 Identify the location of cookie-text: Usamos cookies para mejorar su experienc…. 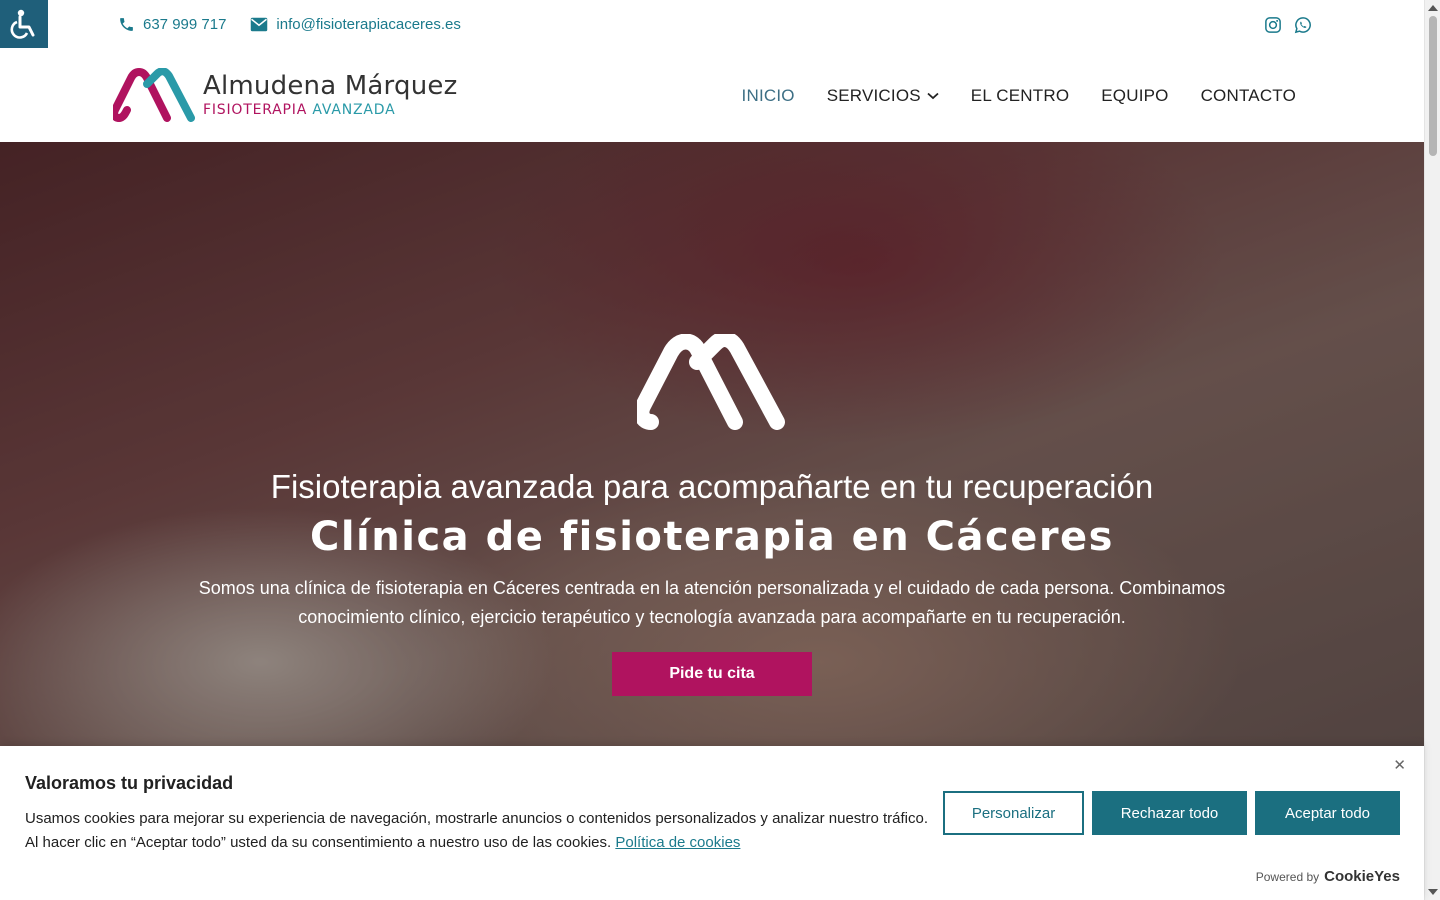
(480, 831).